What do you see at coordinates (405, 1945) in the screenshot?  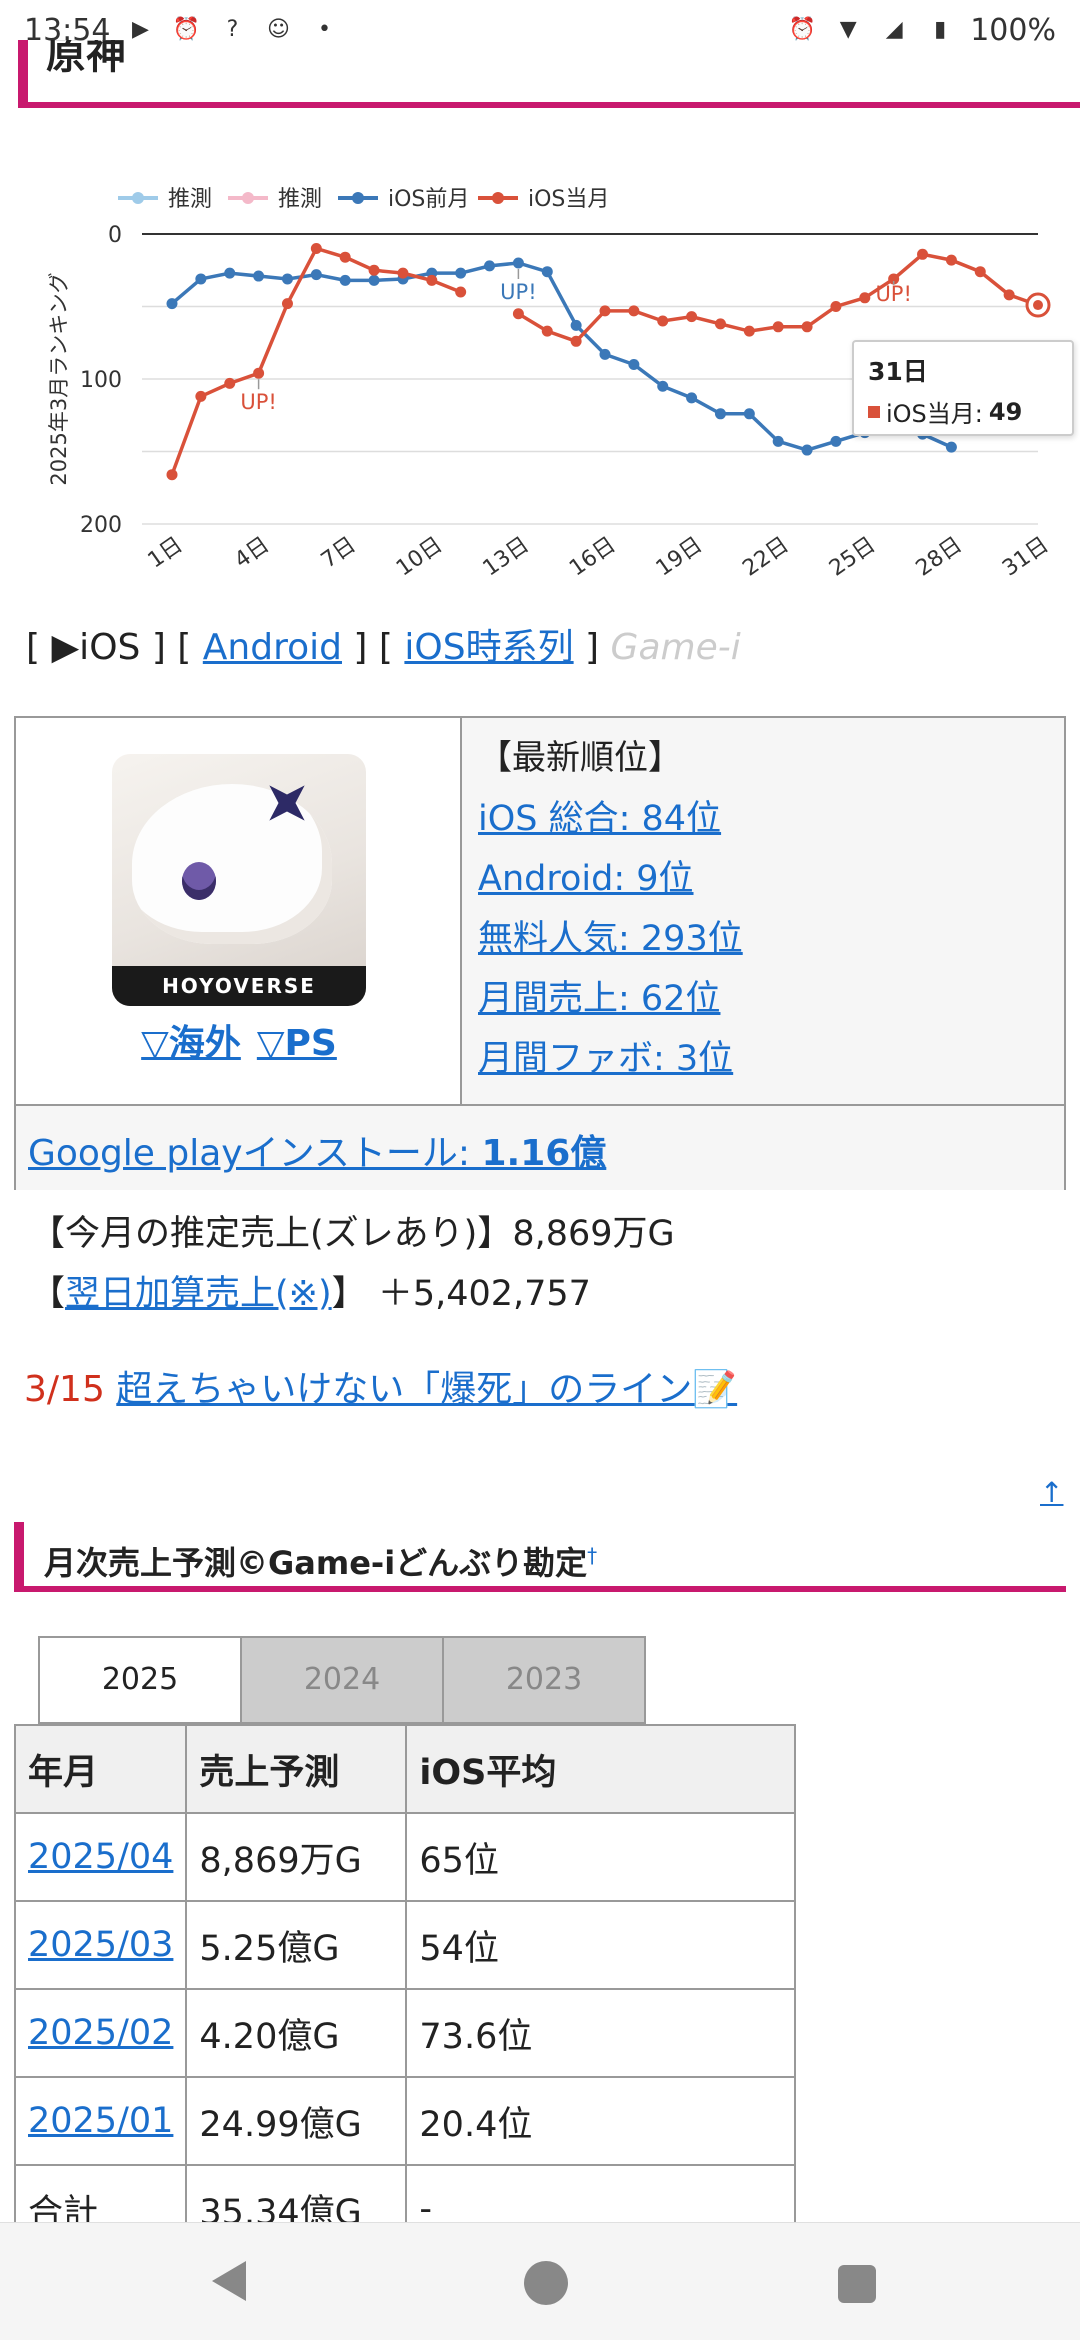 I see `table-row: 2025/03 5.25億G 54位` at bounding box center [405, 1945].